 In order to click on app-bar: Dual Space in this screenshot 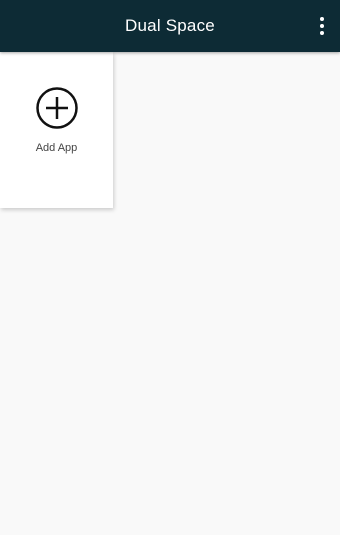, I will do `click(170, 26)`.